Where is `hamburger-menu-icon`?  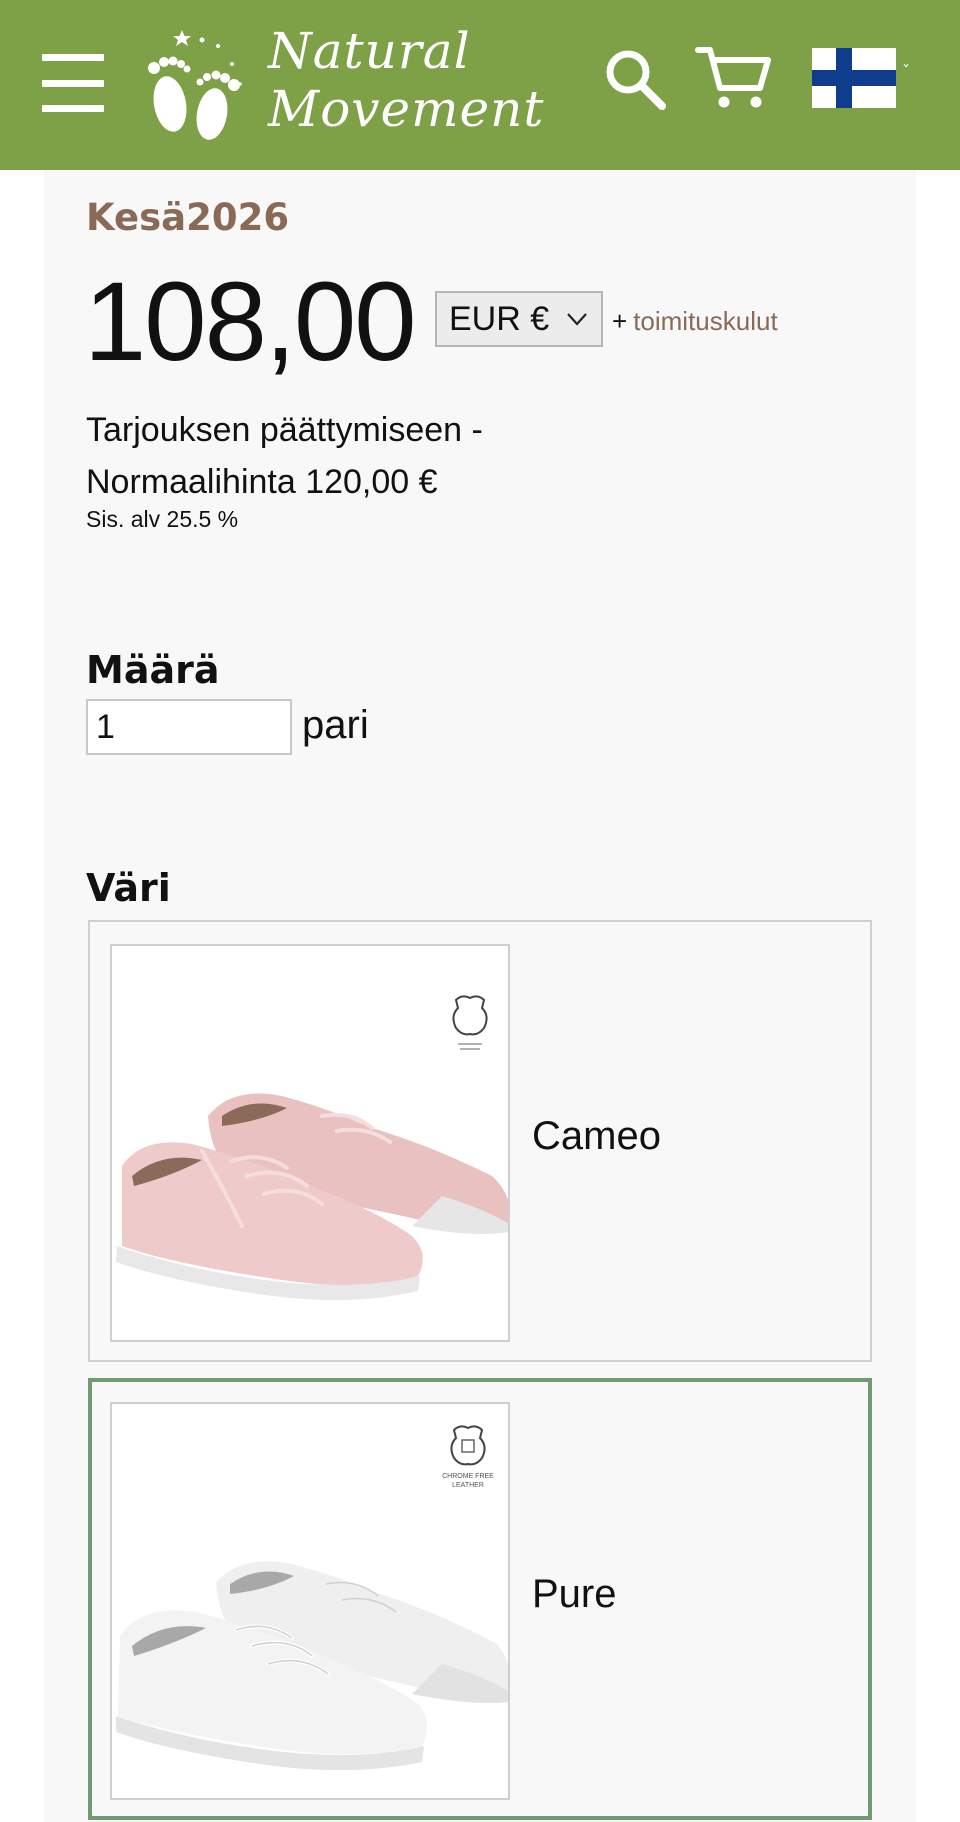 hamburger-menu-icon is located at coordinates (73, 83).